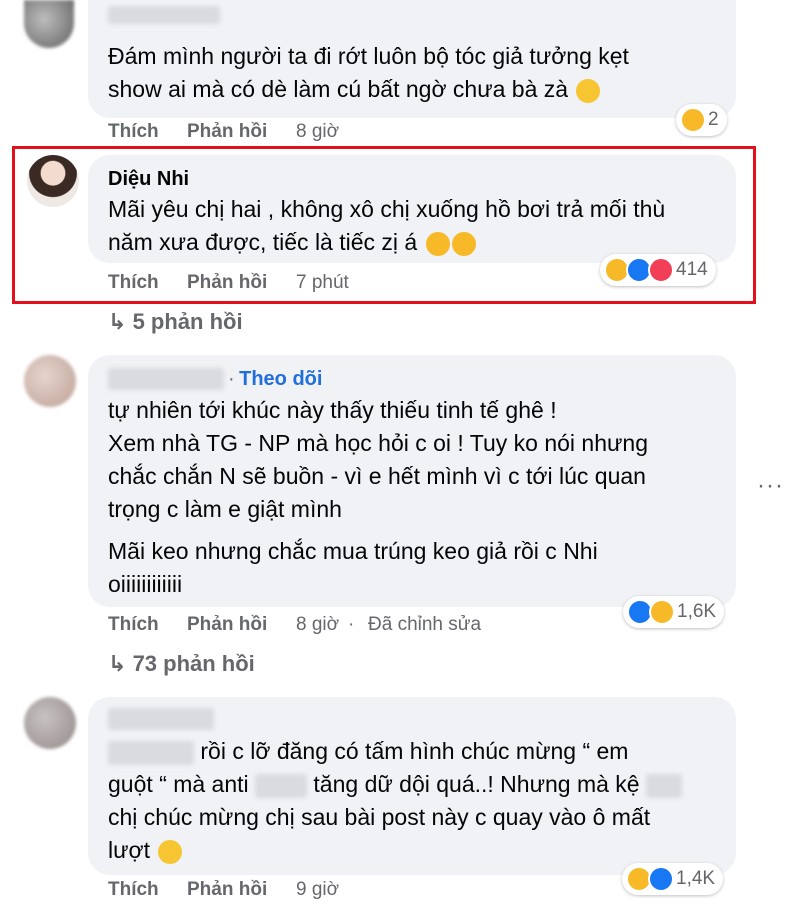  I want to click on kissing-emoji-icon, so click(437, 243).